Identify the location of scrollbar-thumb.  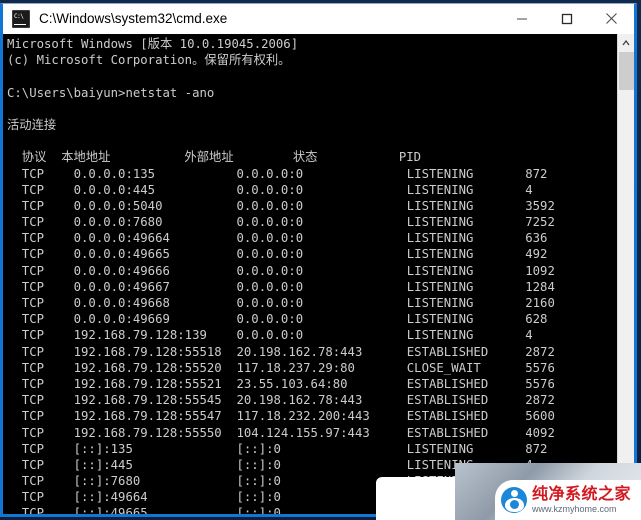
(626, 71).